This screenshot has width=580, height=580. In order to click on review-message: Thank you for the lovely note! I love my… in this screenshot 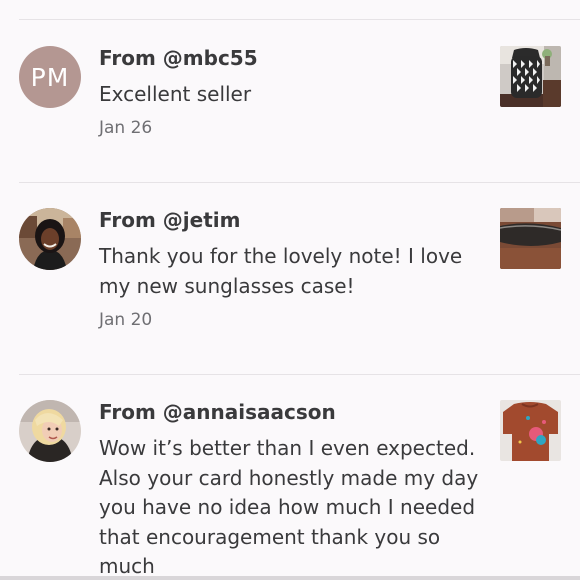, I will do `click(281, 271)`.